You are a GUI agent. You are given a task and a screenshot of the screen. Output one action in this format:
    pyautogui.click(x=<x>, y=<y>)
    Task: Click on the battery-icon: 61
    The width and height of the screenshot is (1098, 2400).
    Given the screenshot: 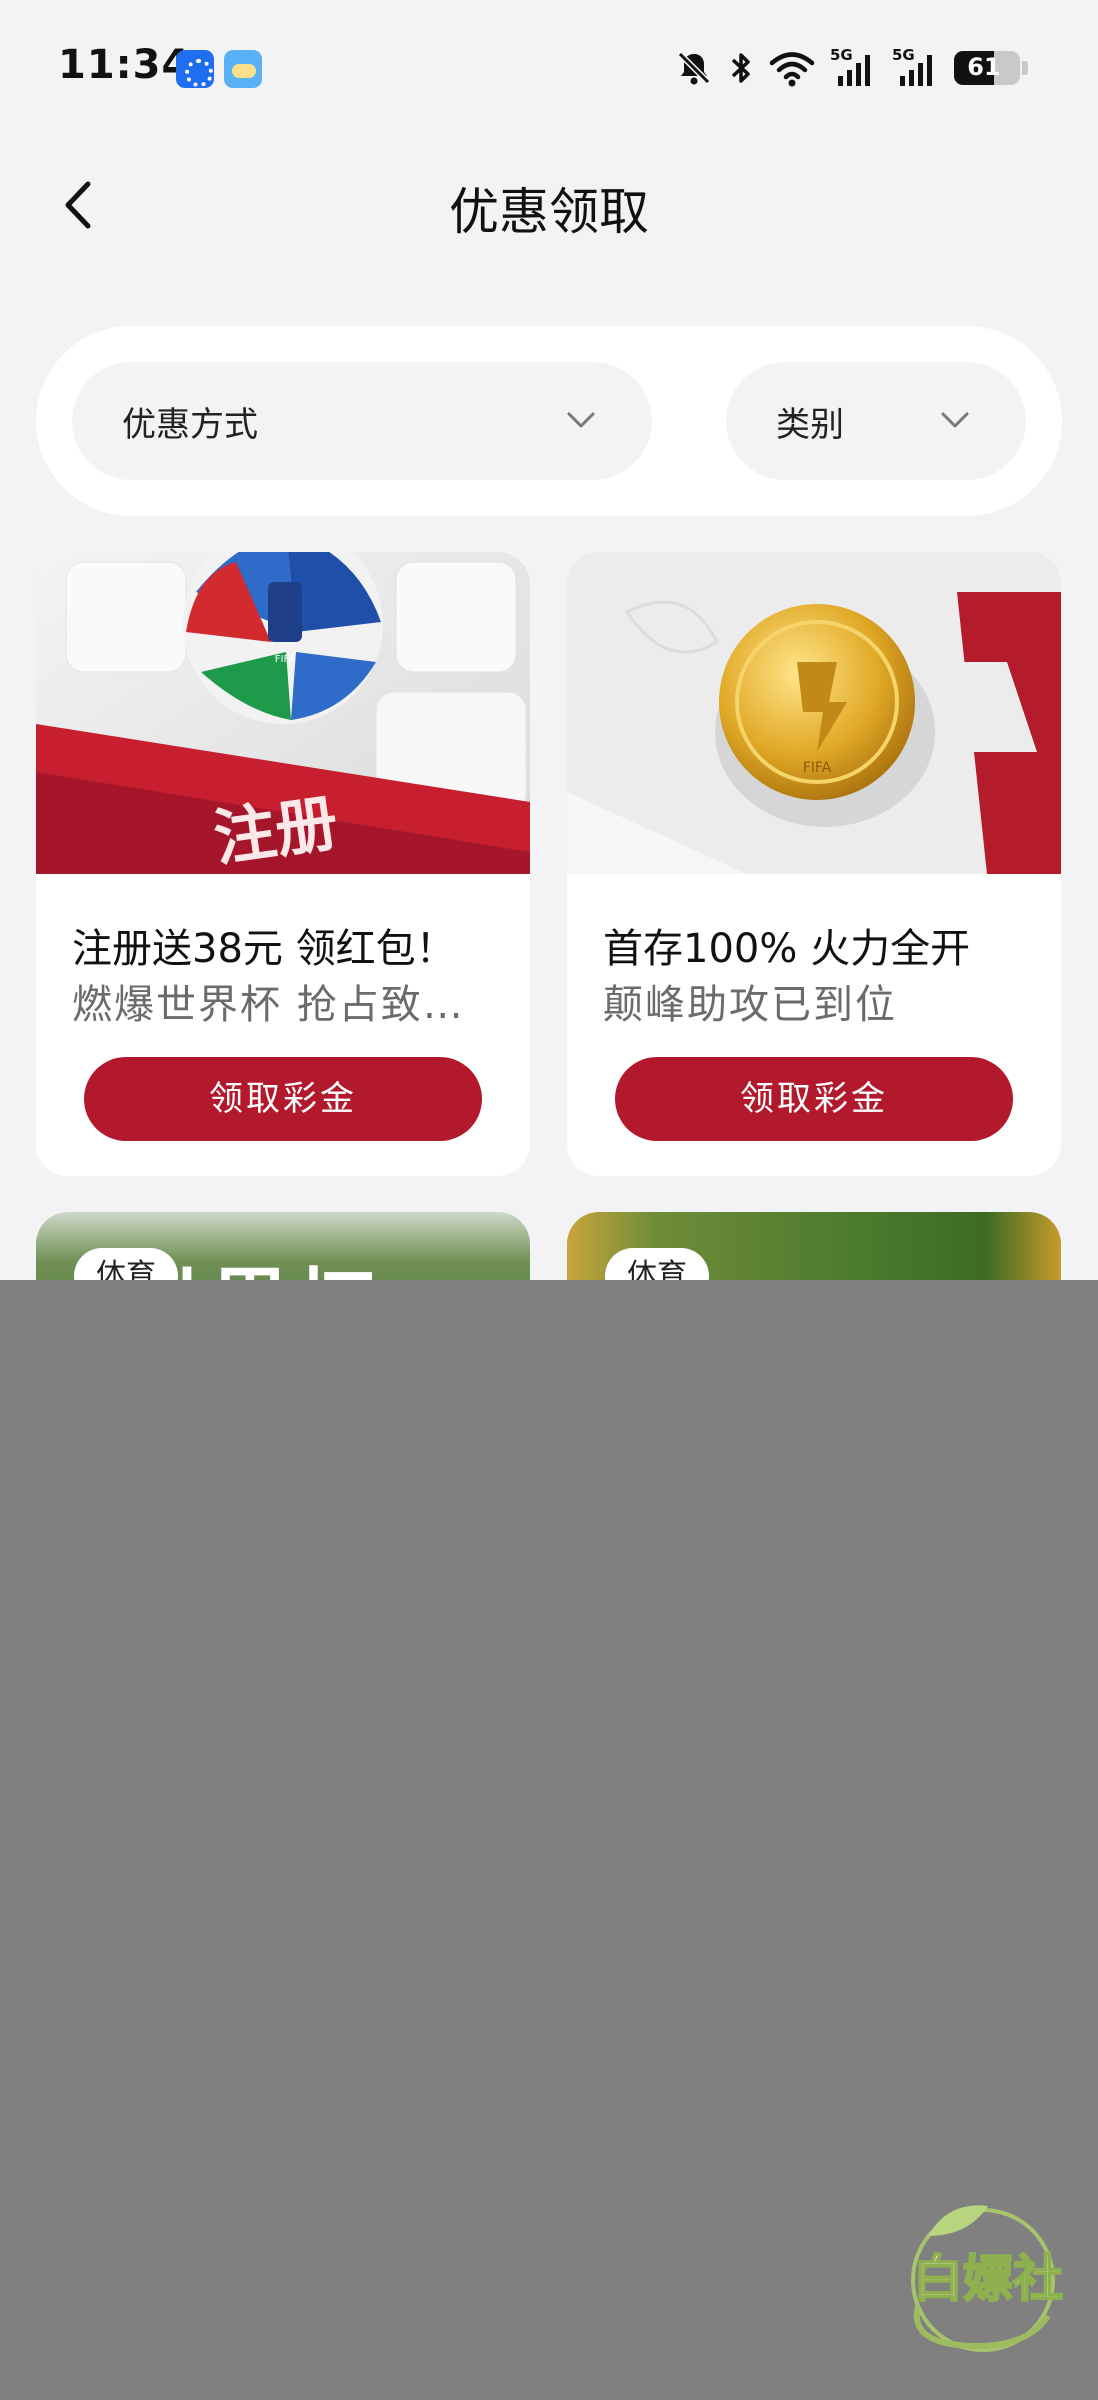 What is the action you would take?
    pyautogui.click(x=987, y=68)
    